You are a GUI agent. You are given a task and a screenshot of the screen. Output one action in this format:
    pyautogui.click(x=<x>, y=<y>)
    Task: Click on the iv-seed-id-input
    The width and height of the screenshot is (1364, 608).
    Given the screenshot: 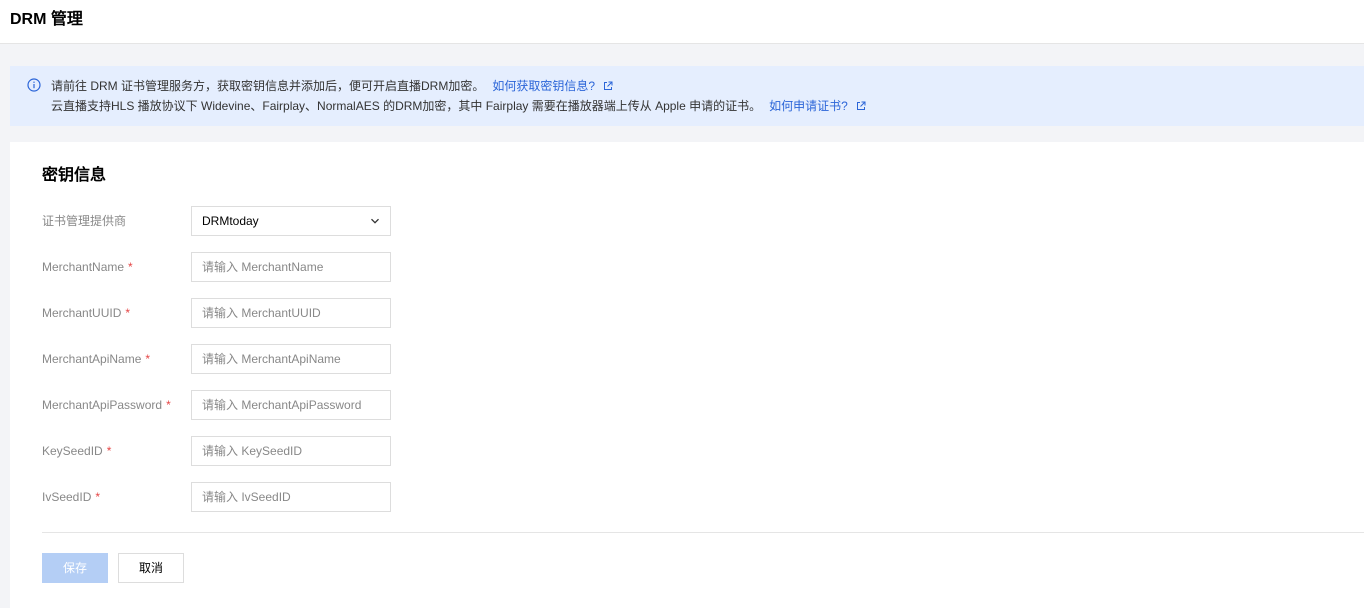 What is the action you would take?
    pyautogui.click(x=291, y=497)
    